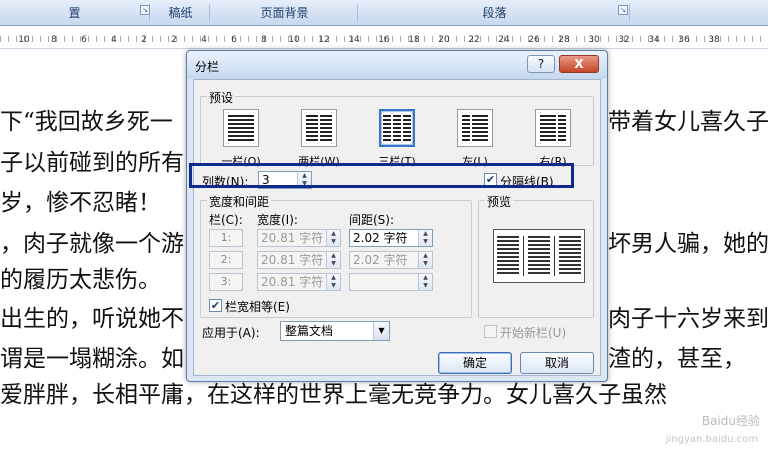 This screenshot has width=768, height=449. I want to click on ribbon-group-label: 页面背景, so click(284, 13).